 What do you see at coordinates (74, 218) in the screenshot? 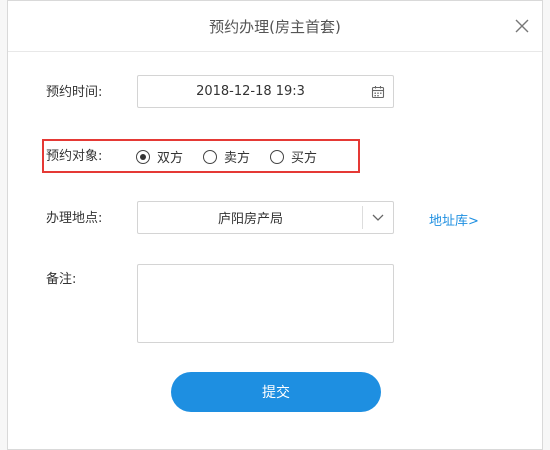
I see `location-label: 办理地点:` at bounding box center [74, 218].